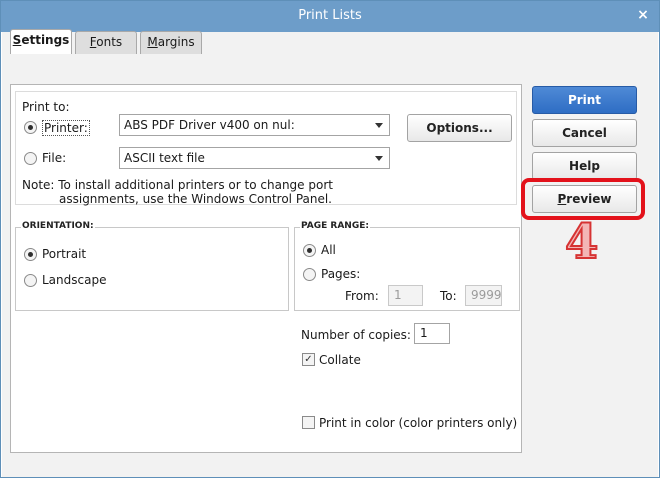  Describe the element at coordinates (30, 254) in the screenshot. I see `portrait-radio` at that location.